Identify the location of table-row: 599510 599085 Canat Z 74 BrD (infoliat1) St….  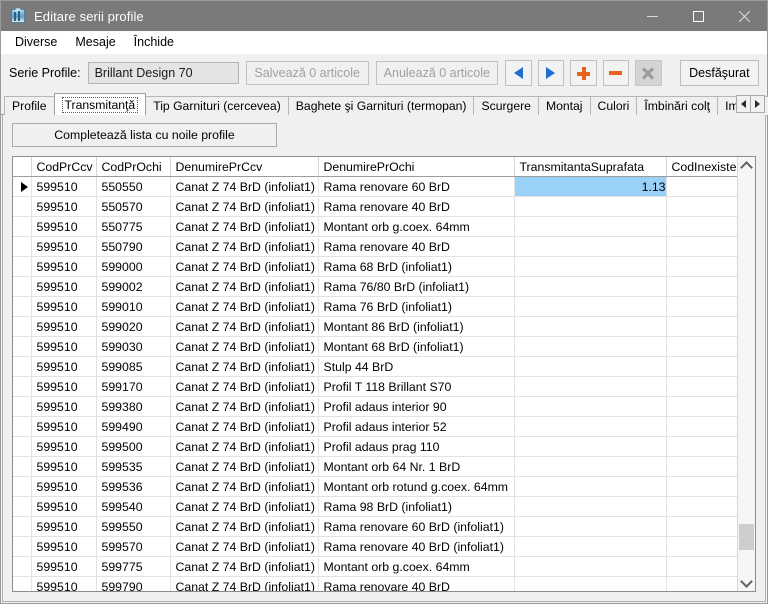
(375, 366).